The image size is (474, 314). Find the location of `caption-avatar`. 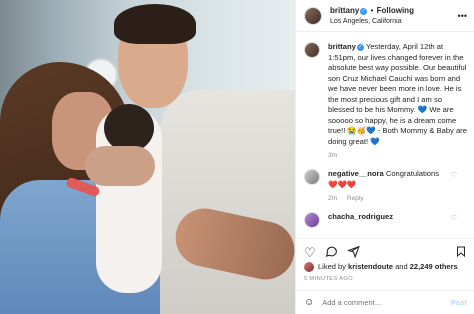

caption-avatar is located at coordinates (312, 50).